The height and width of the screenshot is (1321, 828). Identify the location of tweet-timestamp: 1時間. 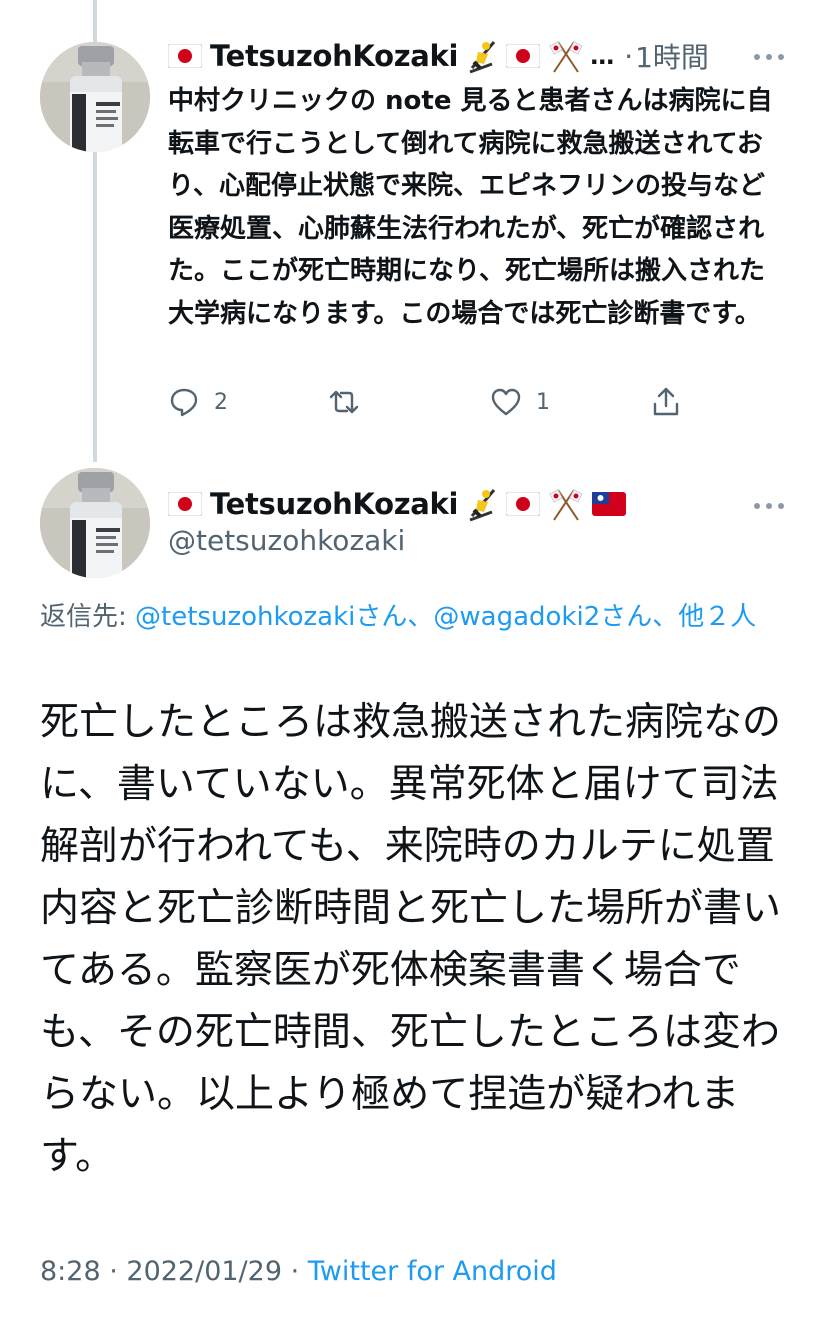
(672, 56).